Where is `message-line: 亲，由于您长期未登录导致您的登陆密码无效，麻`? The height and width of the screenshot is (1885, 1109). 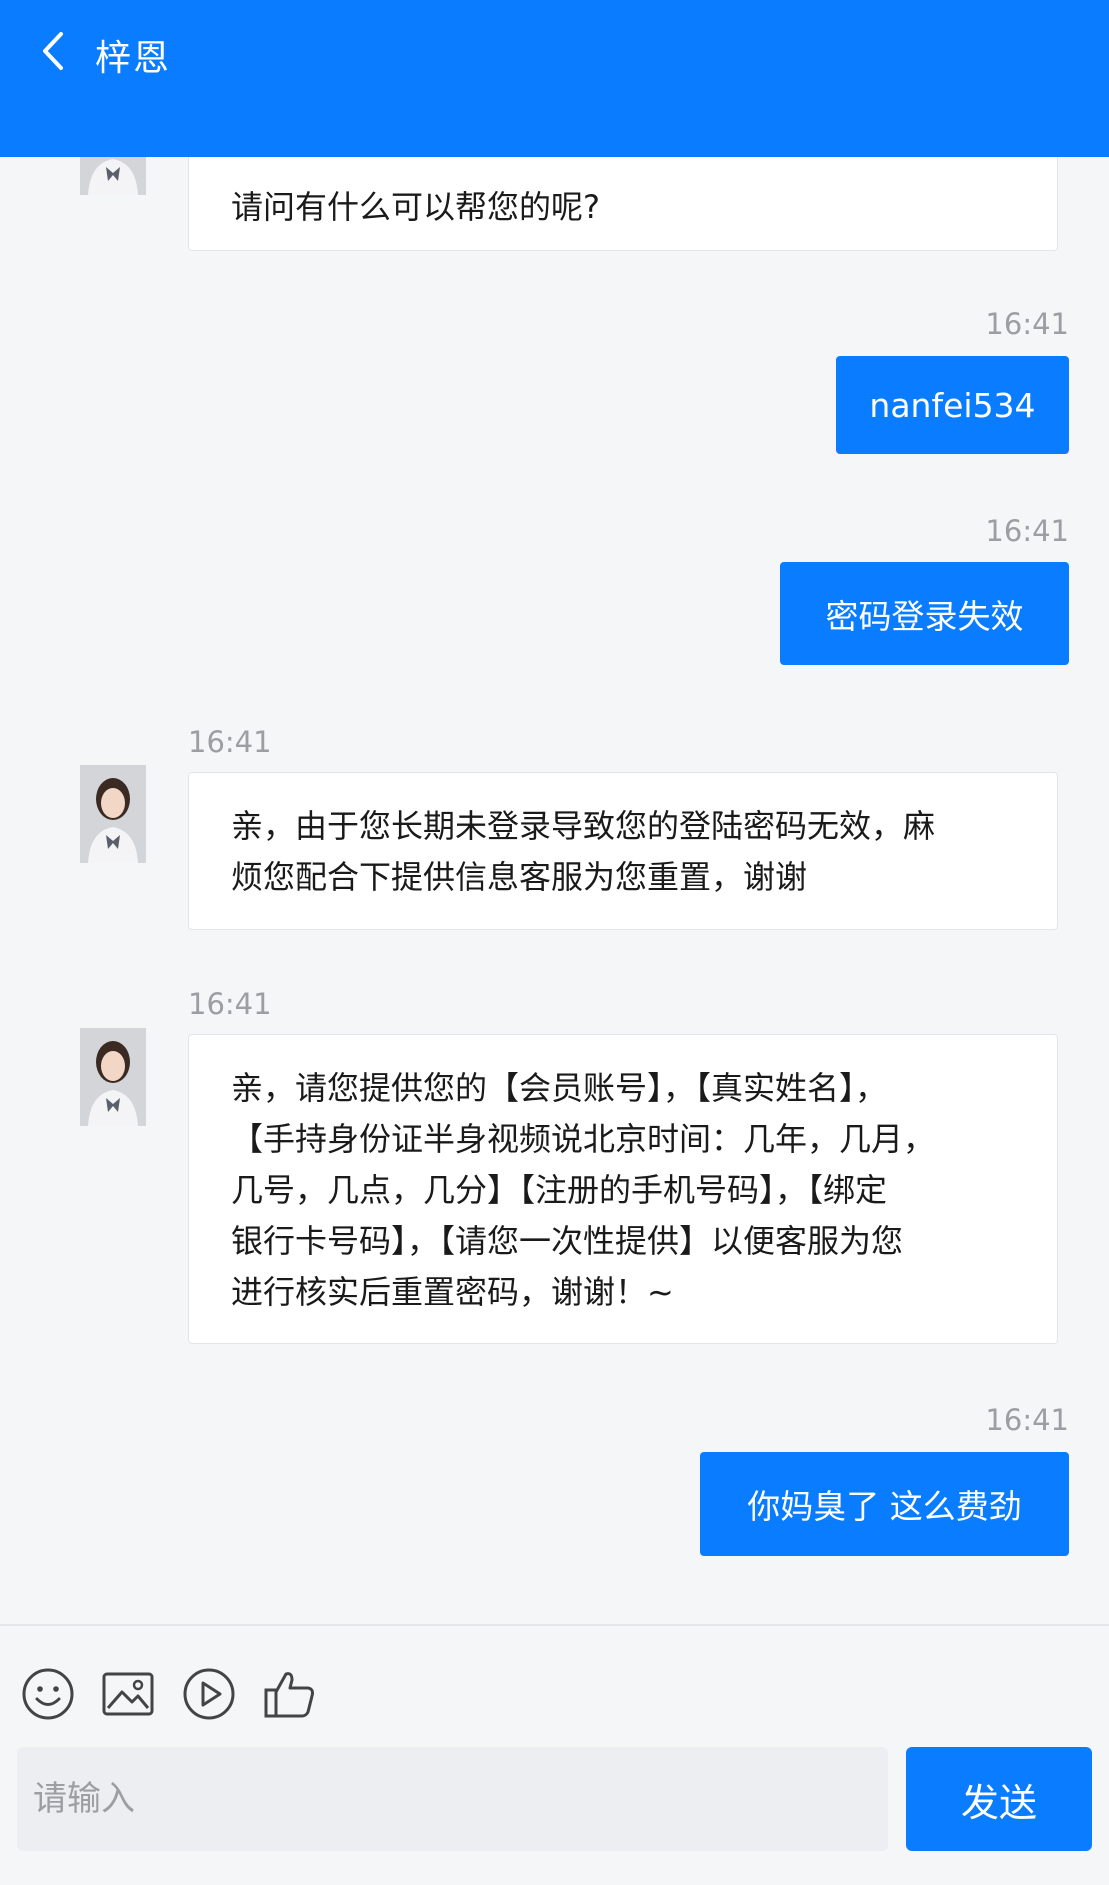 message-line: 亲，由于您长期未登录导致您的登陆密码无效，麻 is located at coordinates (583, 826).